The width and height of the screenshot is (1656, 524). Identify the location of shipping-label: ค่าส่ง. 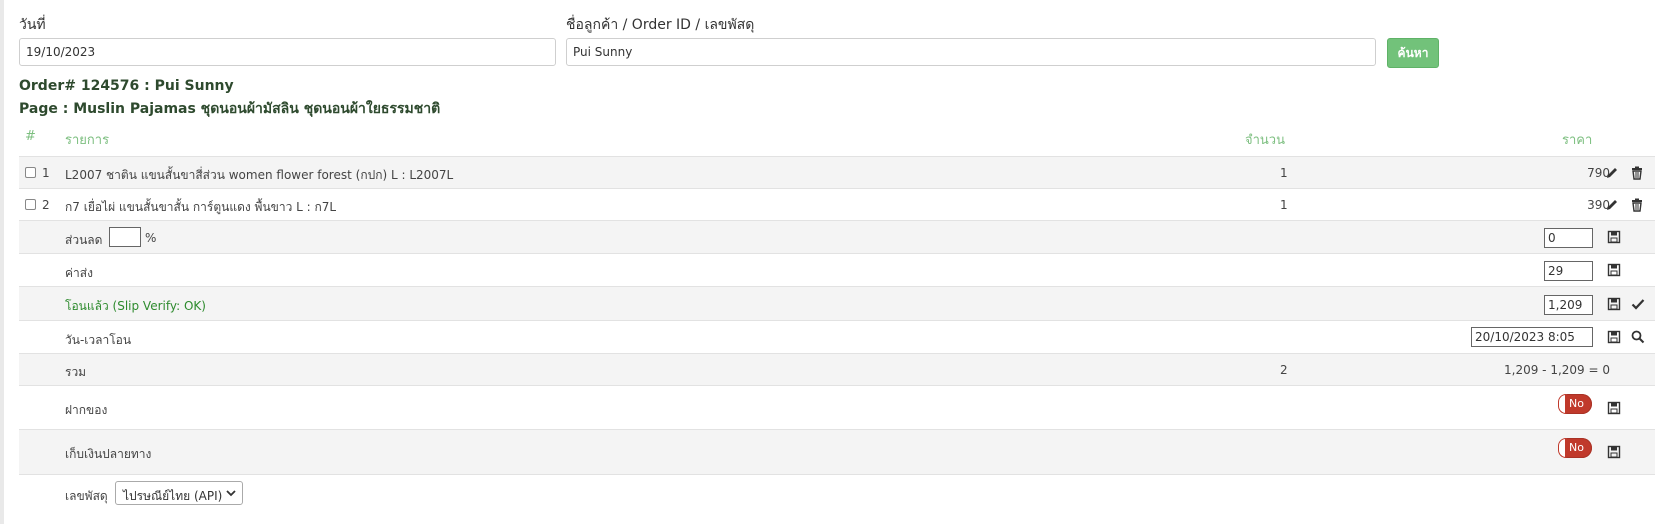
(79, 273).